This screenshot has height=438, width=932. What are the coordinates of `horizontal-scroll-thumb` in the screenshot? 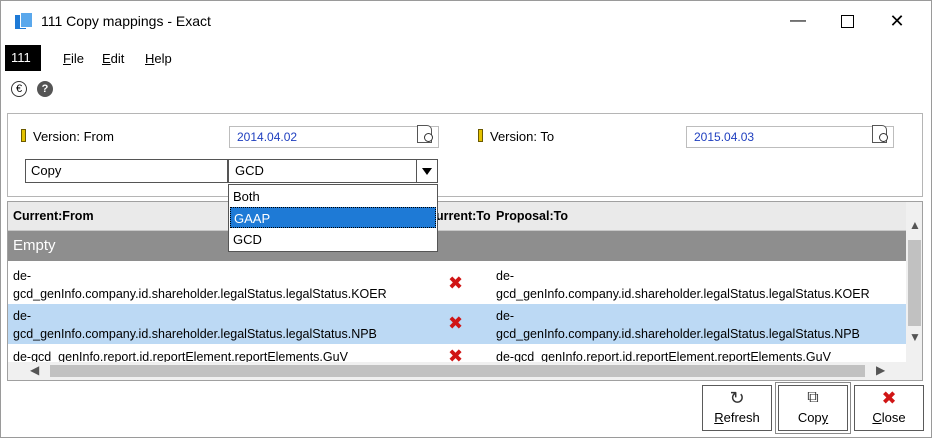 It's located at (457, 371).